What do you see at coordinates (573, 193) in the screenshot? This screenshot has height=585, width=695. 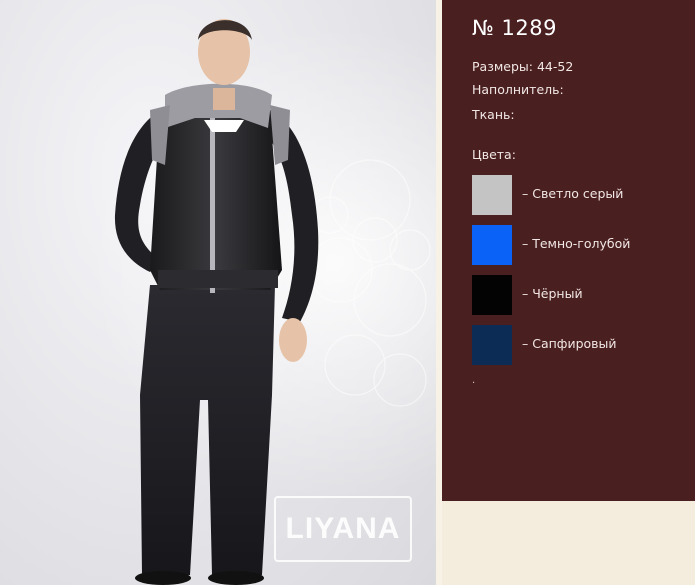 I see `color-label: – Светло серый` at bounding box center [573, 193].